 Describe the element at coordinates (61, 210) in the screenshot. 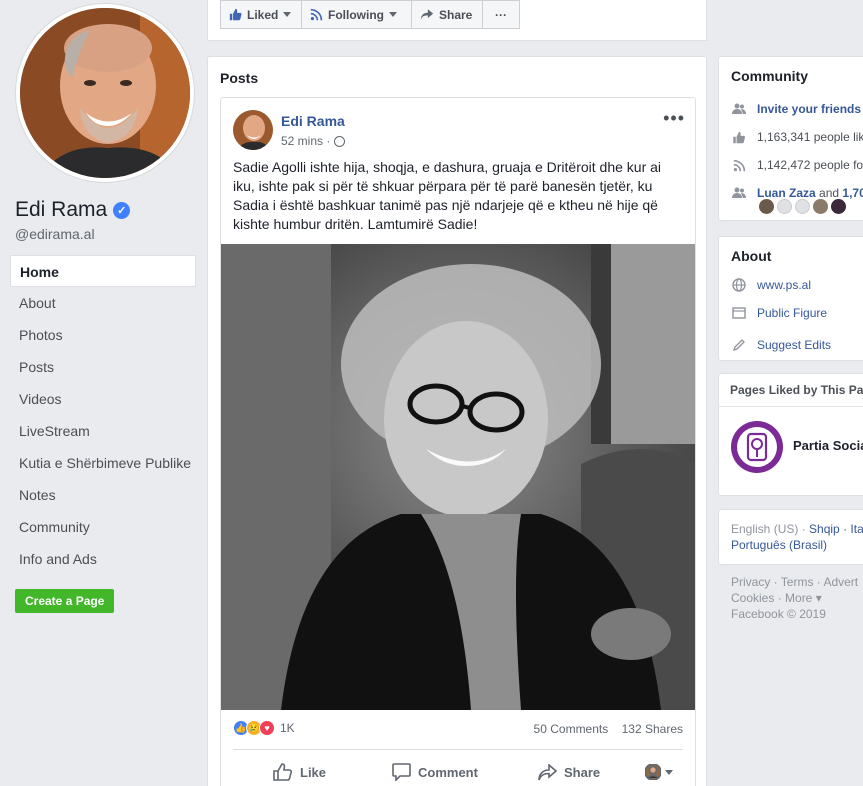

I see `page-name-text: Edi Rama` at that location.